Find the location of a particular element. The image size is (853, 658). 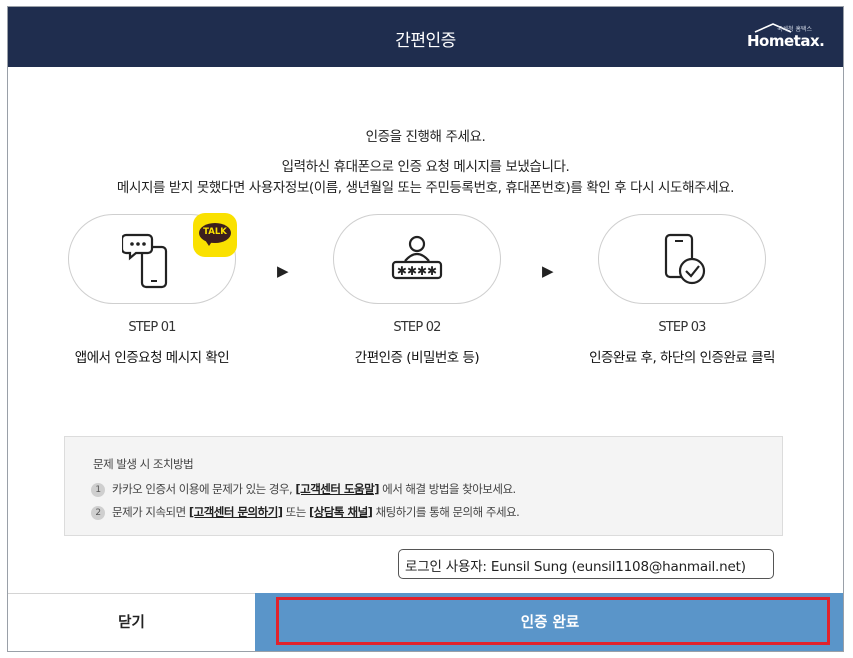

item-number-badge: 2 is located at coordinates (98, 513).